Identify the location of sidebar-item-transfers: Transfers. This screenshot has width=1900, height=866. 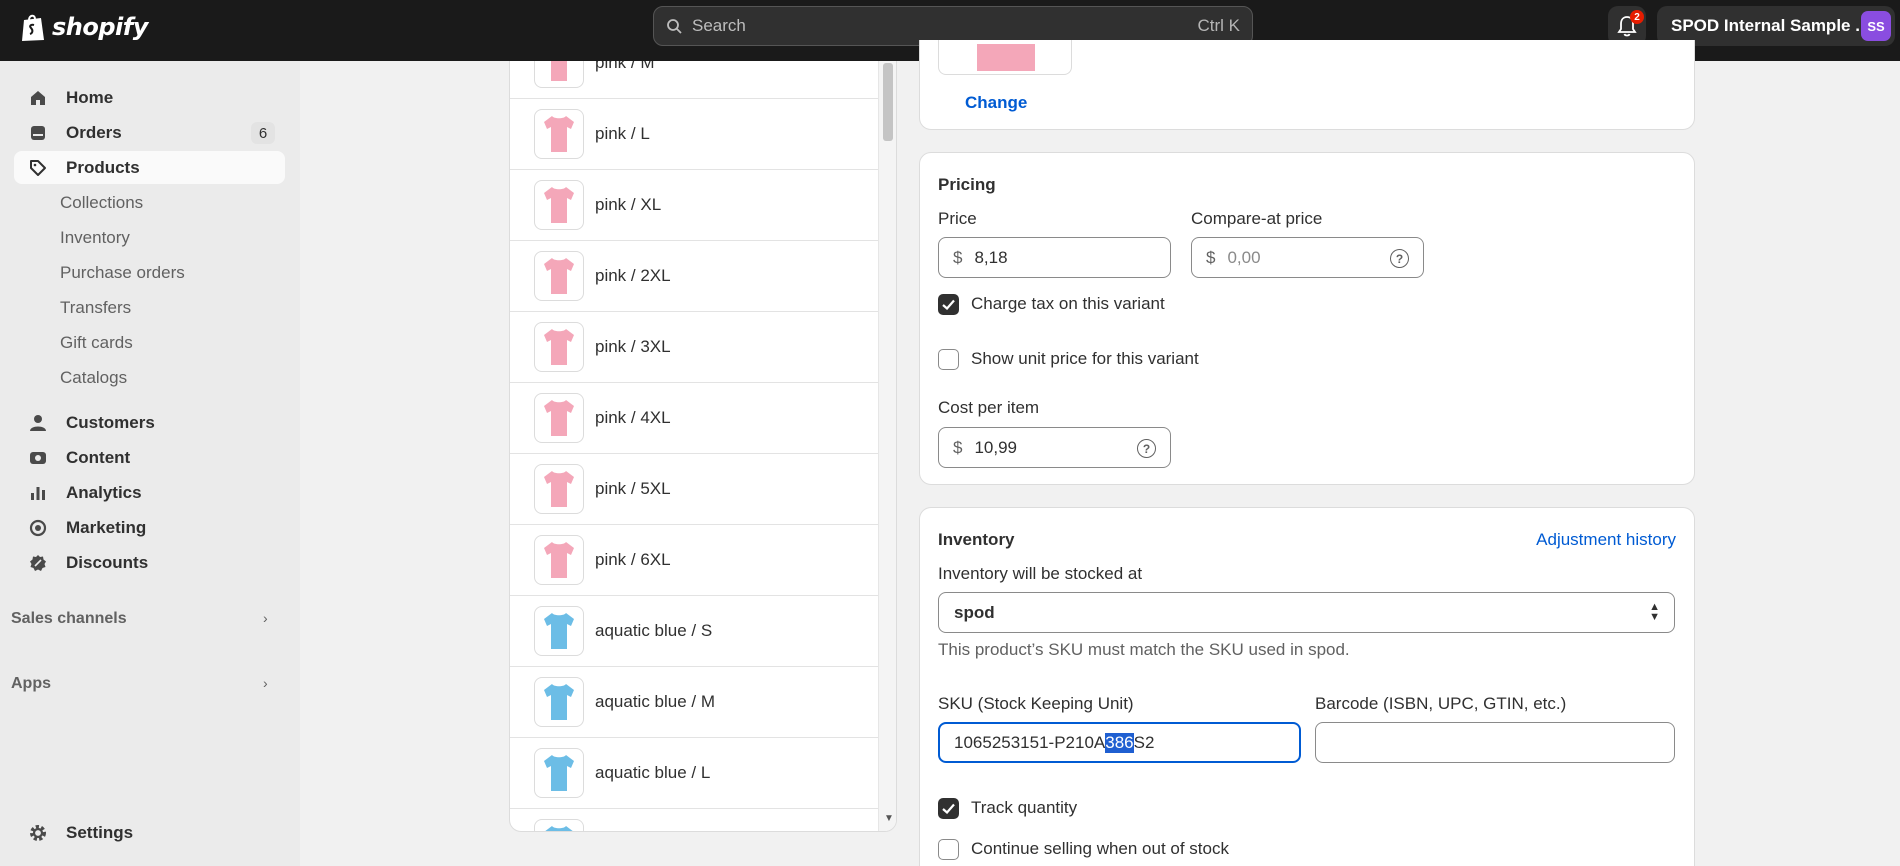
(95, 308).